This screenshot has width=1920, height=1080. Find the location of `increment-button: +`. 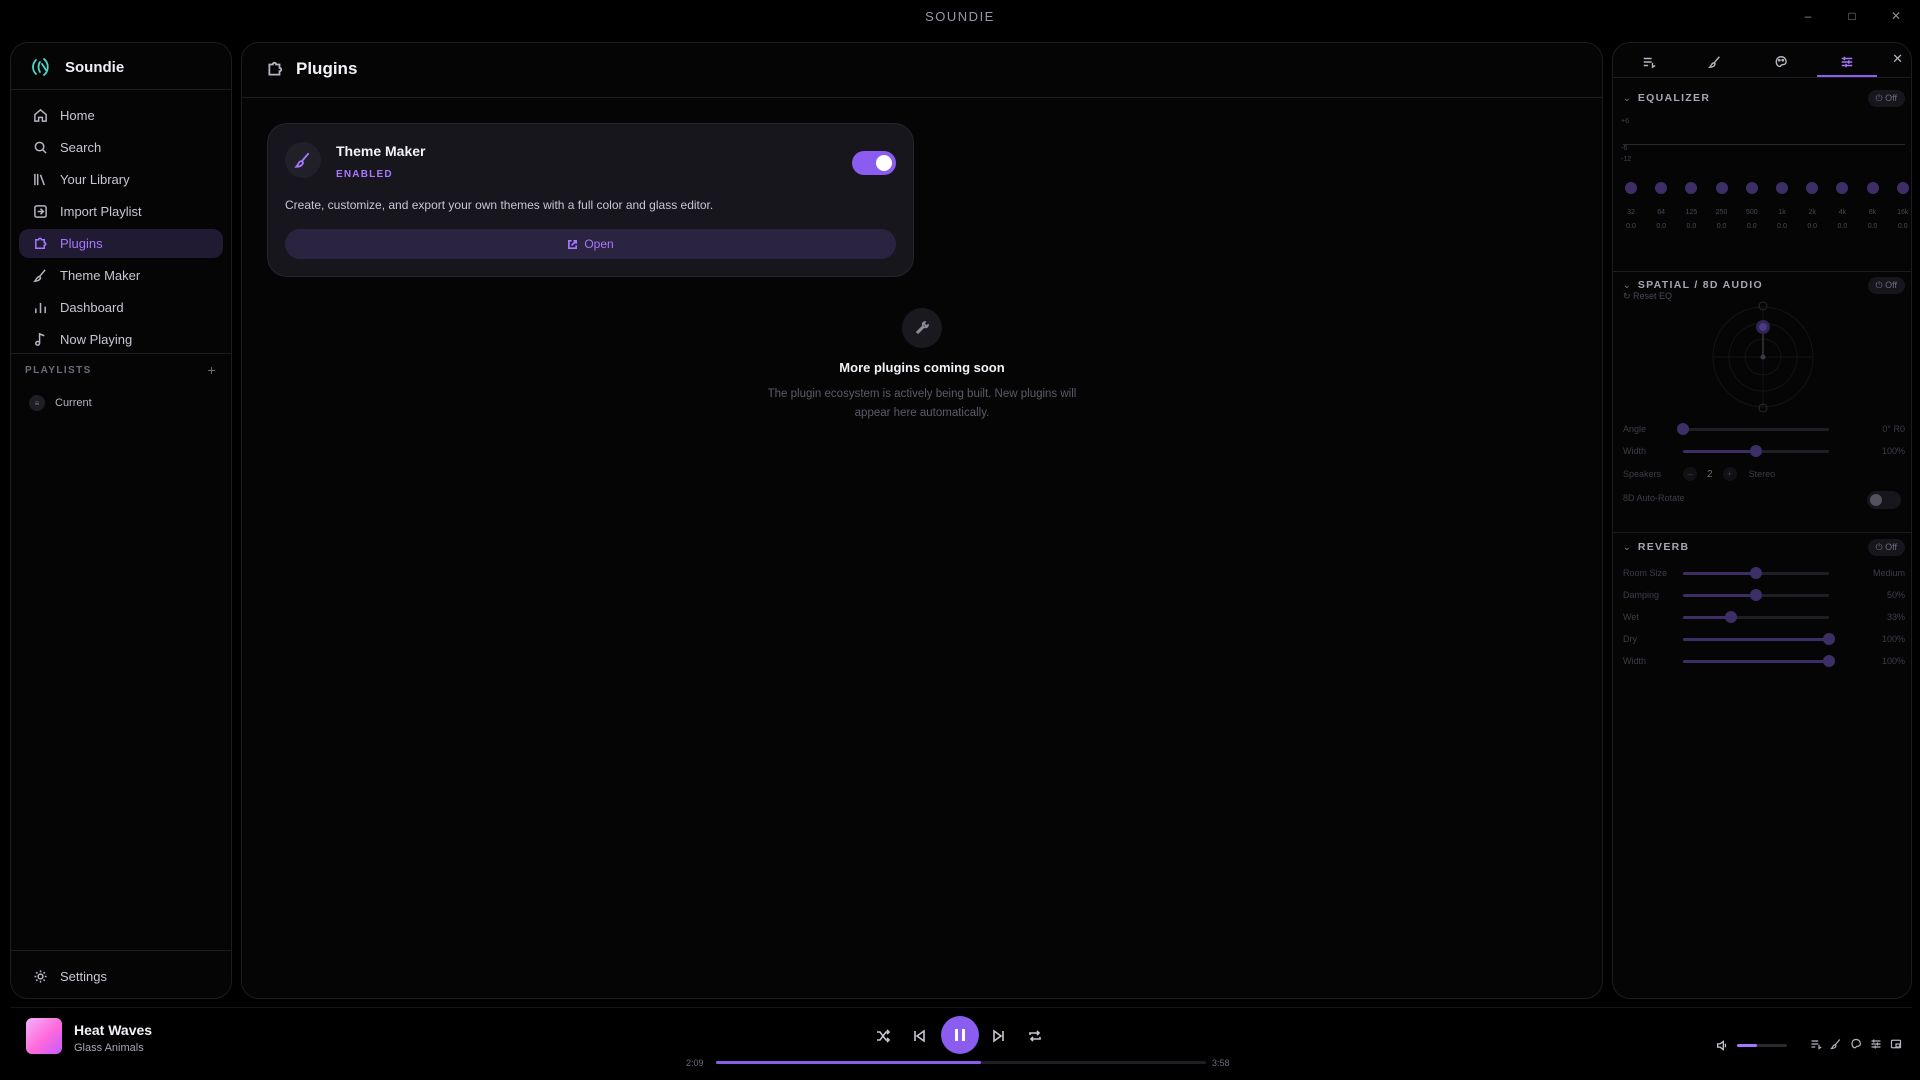

increment-button: + is located at coordinates (1729, 474).